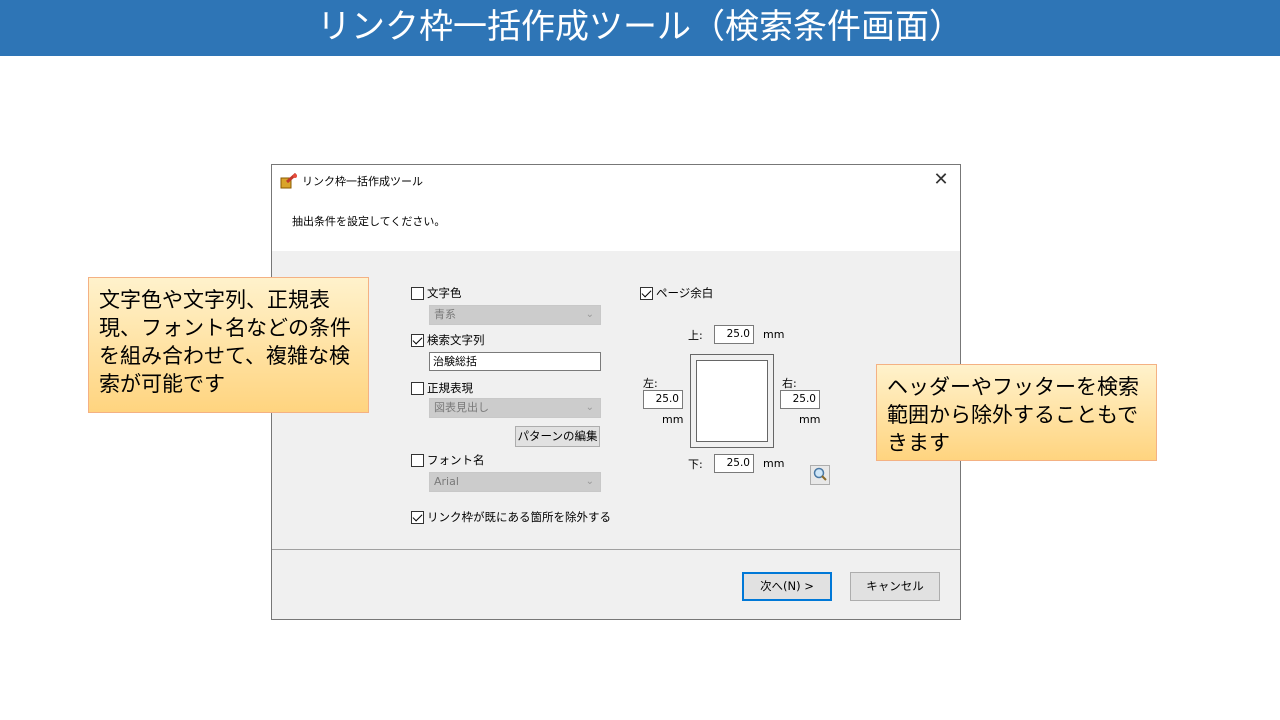 The height and width of the screenshot is (720, 1280). What do you see at coordinates (445, 314) in the screenshot?
I see `font-color-value: 青系` at bounding box center [445, 314].